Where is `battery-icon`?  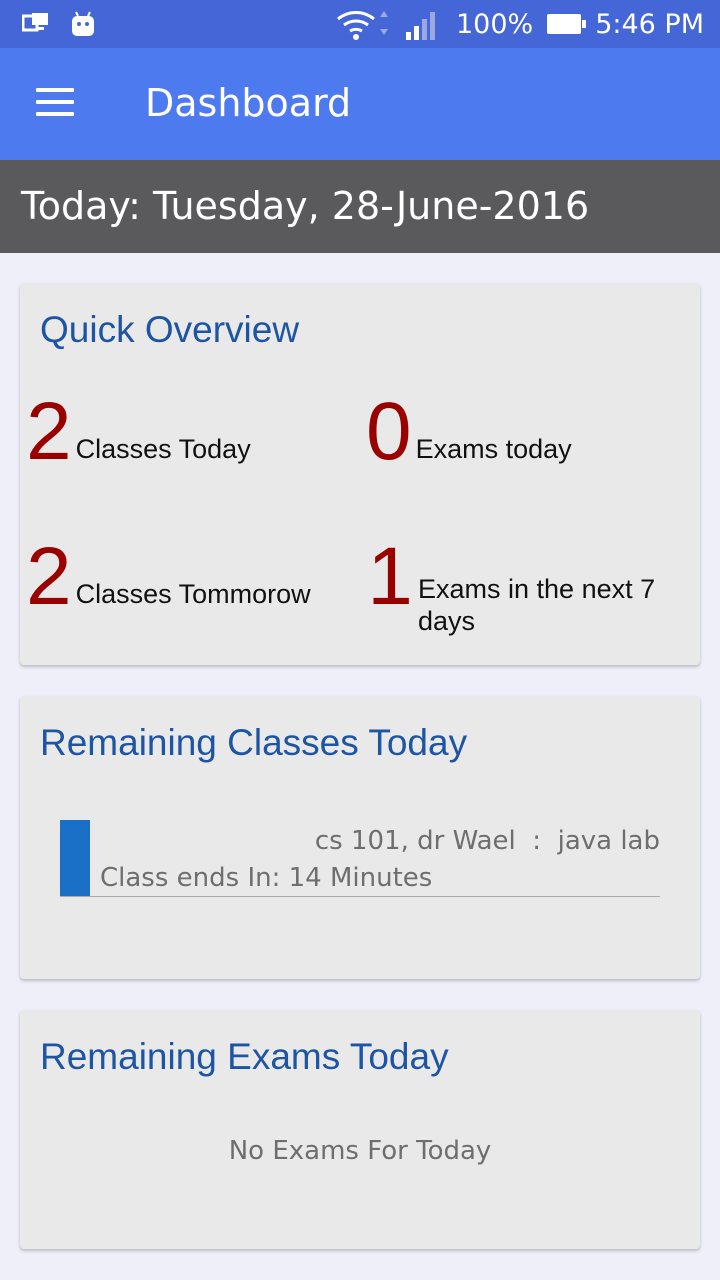 battery-icon is located at coordinates (567, 24).